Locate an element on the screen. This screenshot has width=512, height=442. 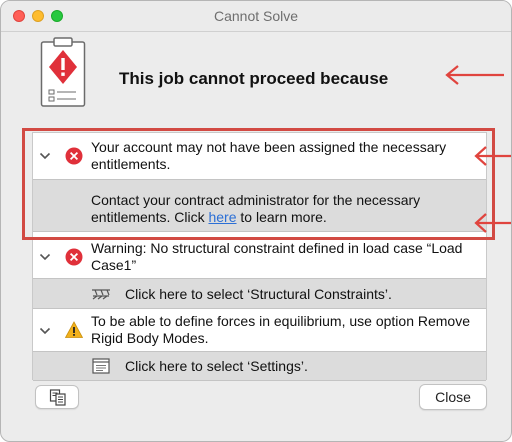
issue-action-row: Click here to select ‘Settings’. is located at coordinates (259, 366).